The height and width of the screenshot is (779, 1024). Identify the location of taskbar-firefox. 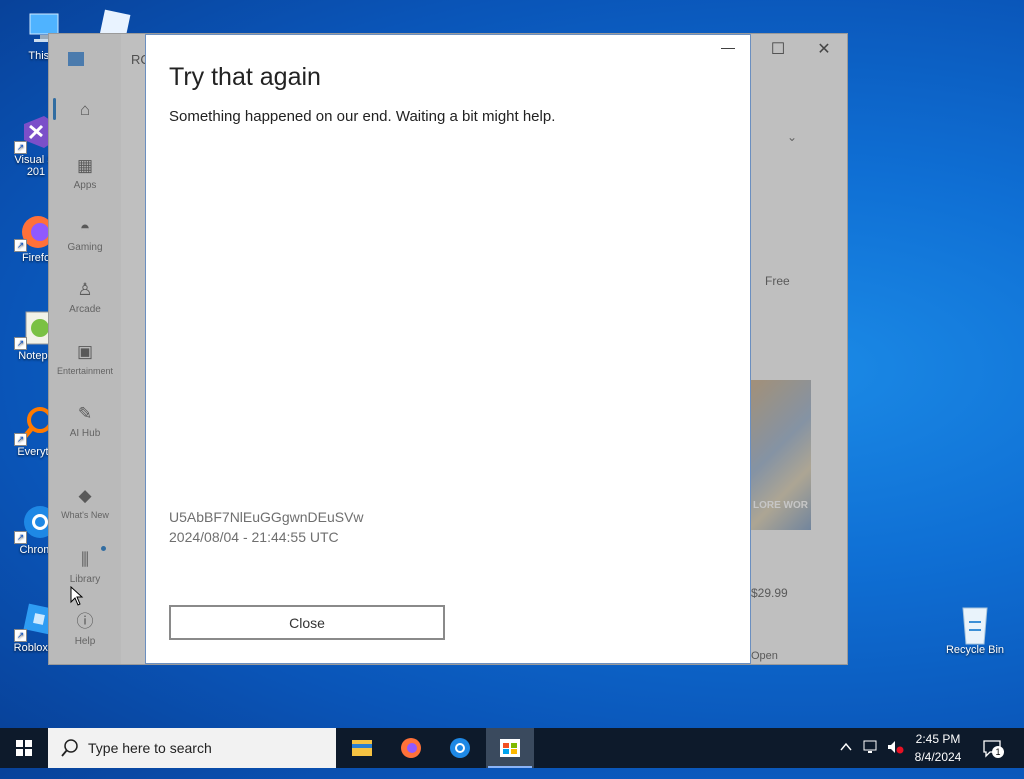
(411, 748).